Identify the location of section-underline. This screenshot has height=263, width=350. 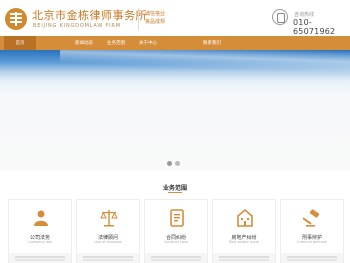
(175, 192).